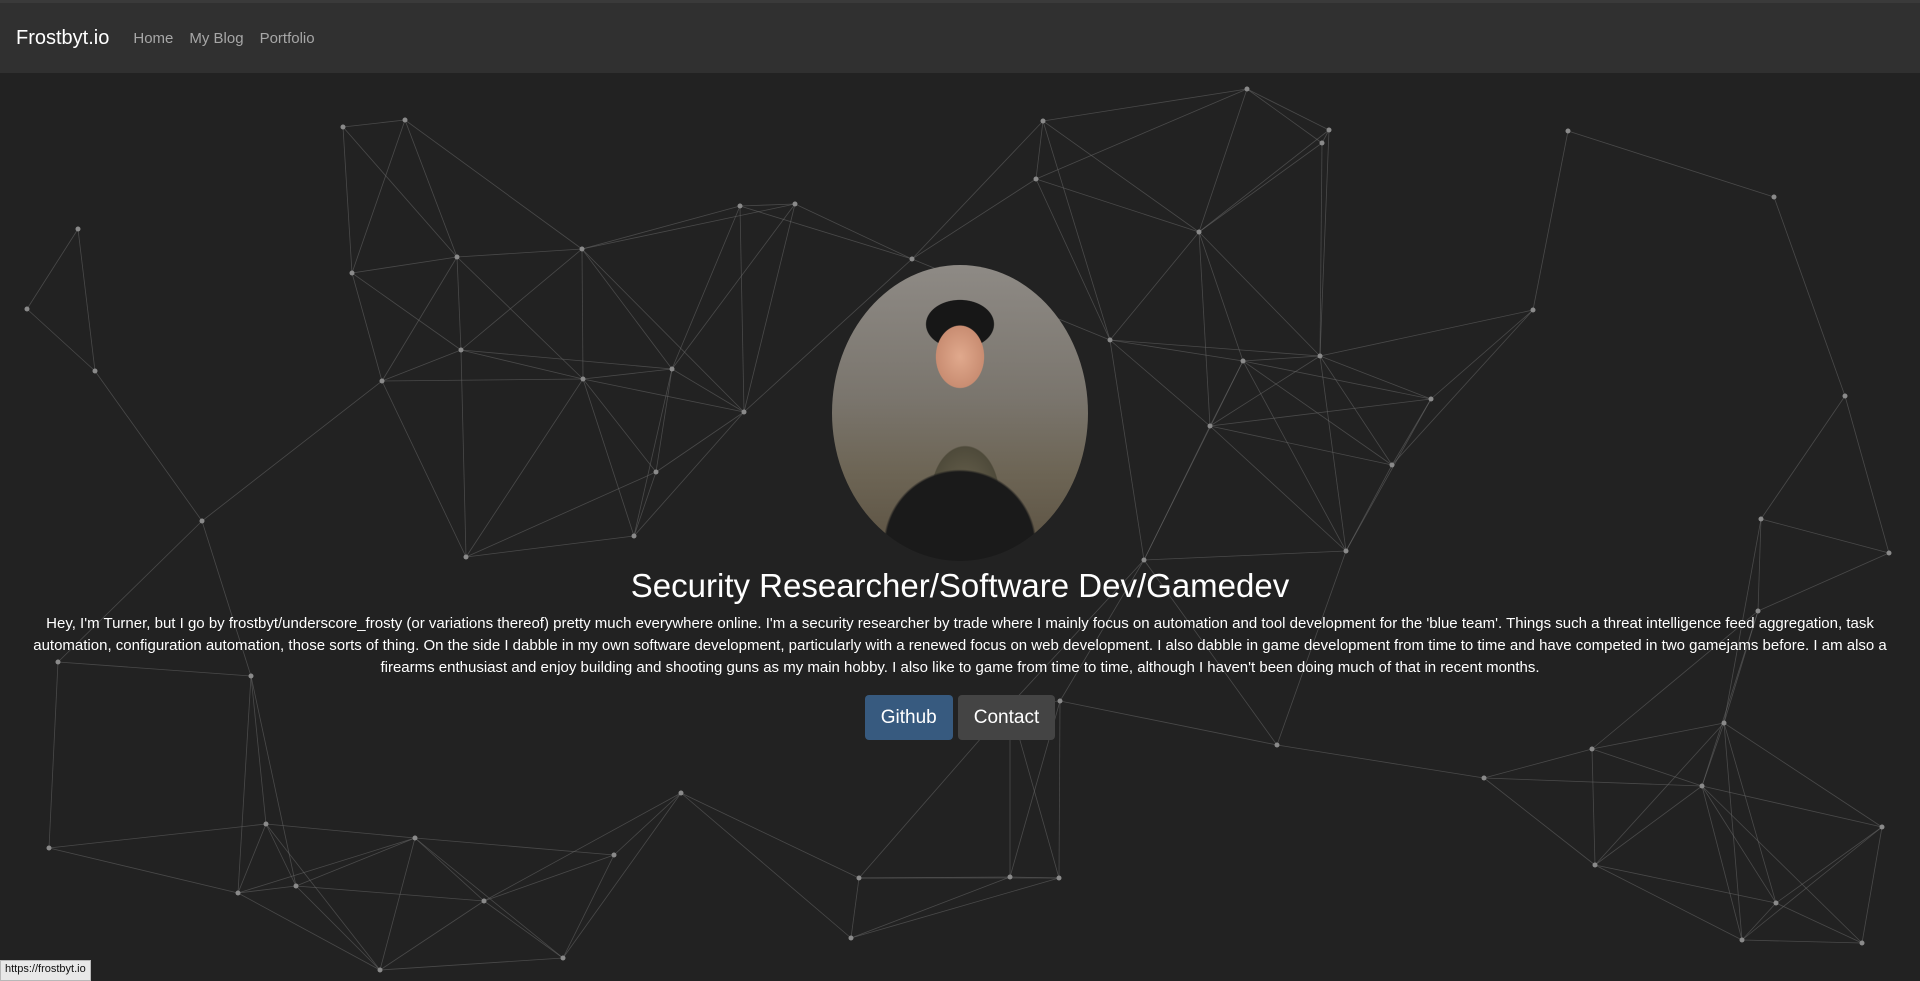 The image size is (1920, 981). What do you see at coordinates (1006, 717) in the screenshot?
I see `contact-button: Contact` at bounding box center [1006, 717].